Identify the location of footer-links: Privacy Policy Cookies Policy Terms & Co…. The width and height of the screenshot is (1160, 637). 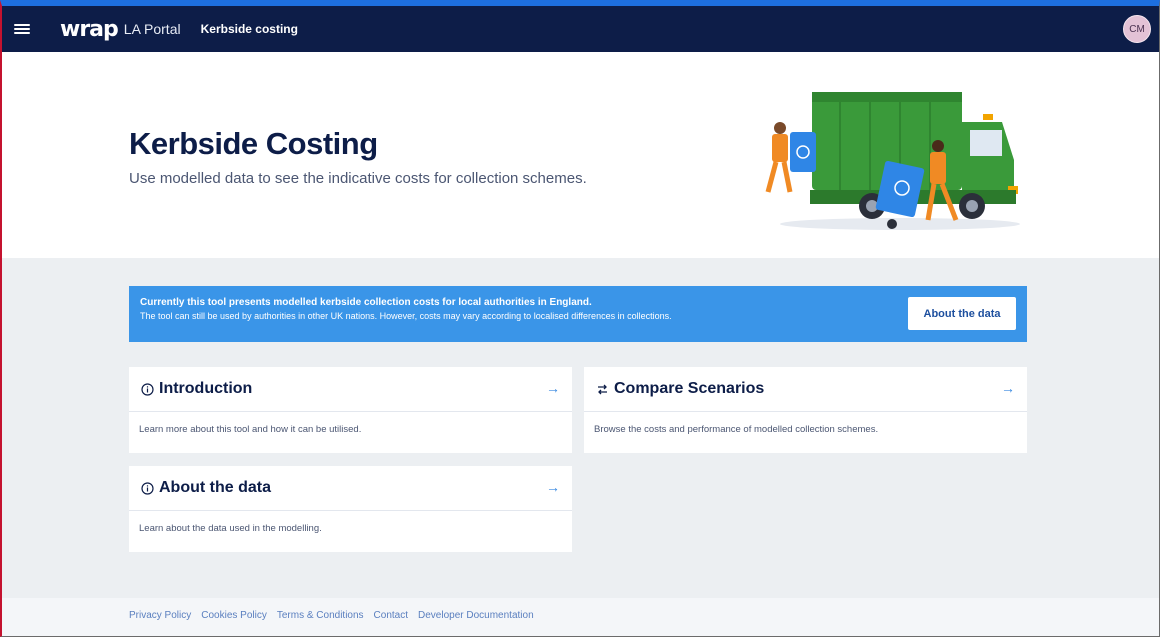
(331, 615).